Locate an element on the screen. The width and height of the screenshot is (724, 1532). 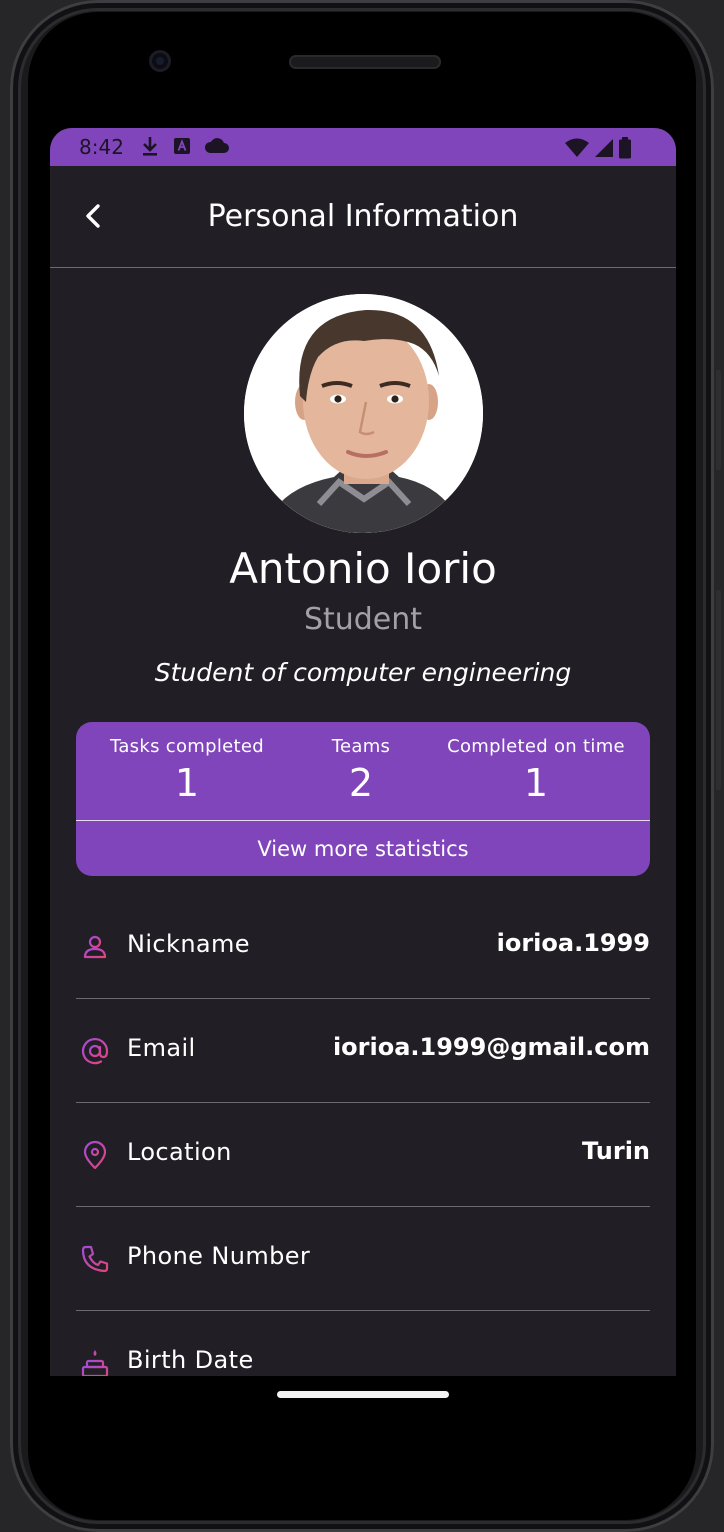
stat-label: Teams is located at coordinates (361, 746).